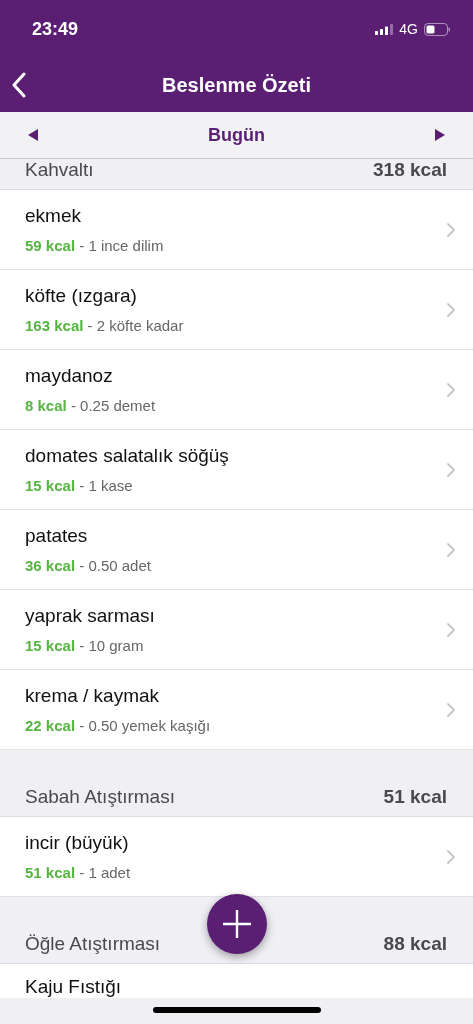  I want to click on food-row: yaprak sarması 15 kcal - 10 gram, so click(236, 630).